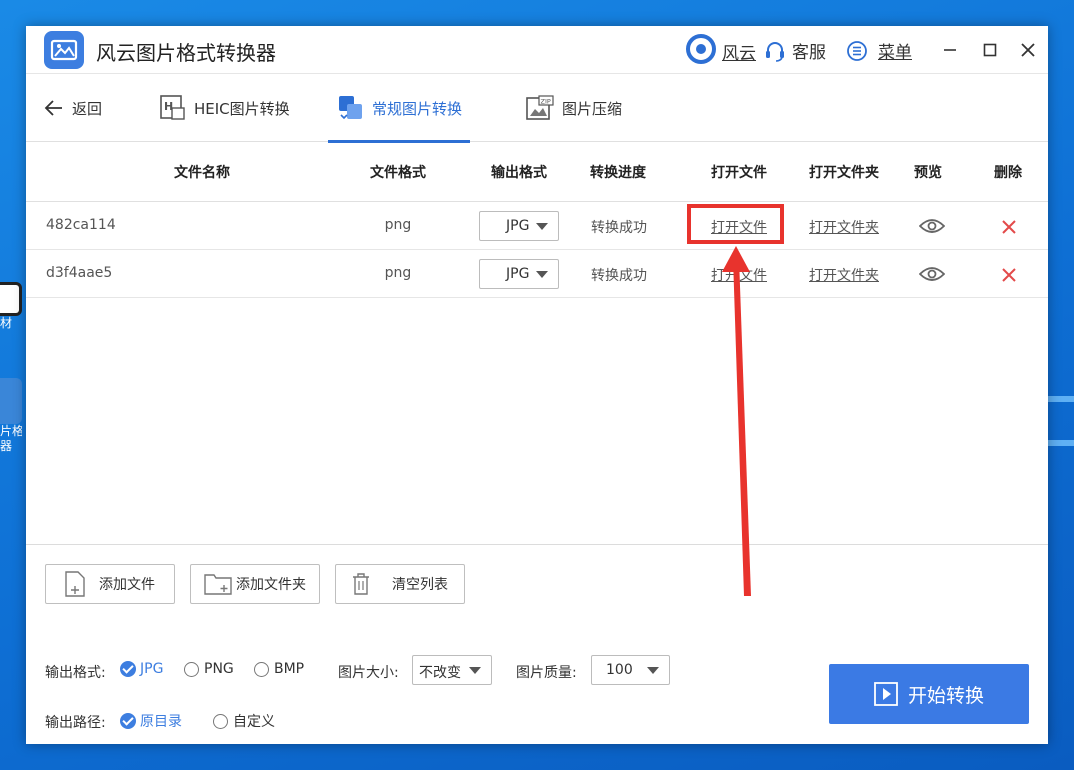  What do you see at coordinates (928, 173) in the screenshot?
I see `header-preview: 预览` at bounding box center [928, 173].